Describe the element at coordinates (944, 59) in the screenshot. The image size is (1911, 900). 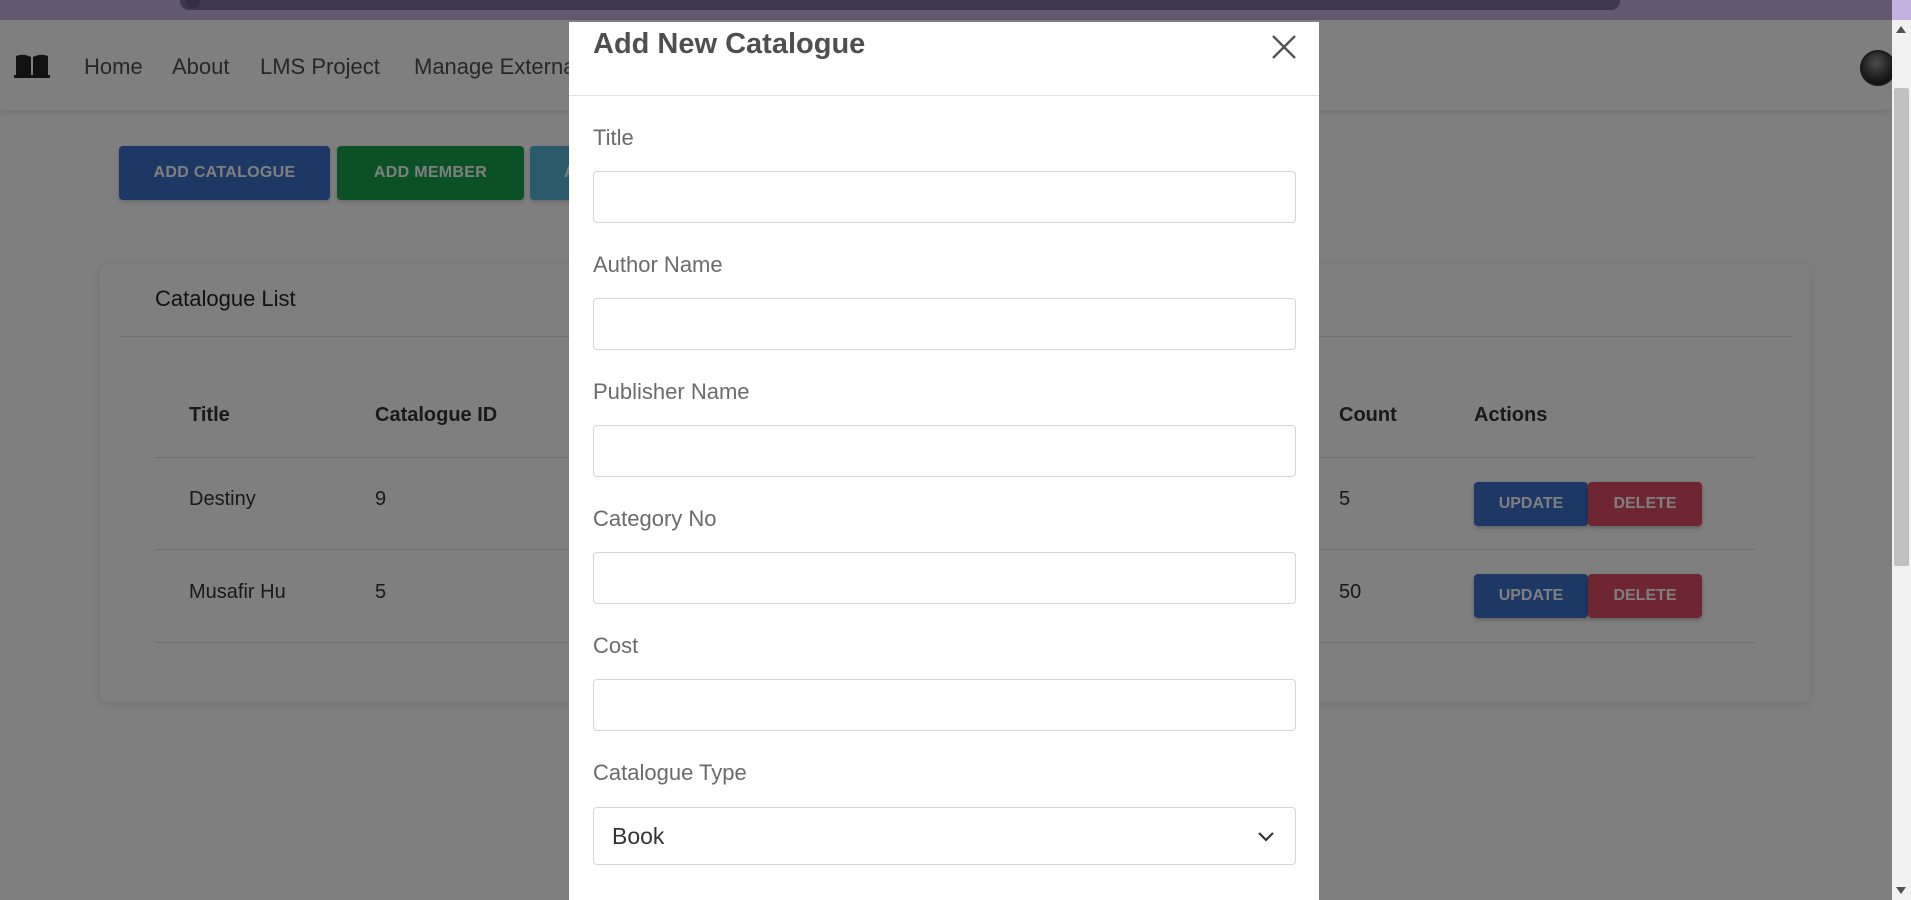
I see `modal-header: Add New Catalogue` at that location.